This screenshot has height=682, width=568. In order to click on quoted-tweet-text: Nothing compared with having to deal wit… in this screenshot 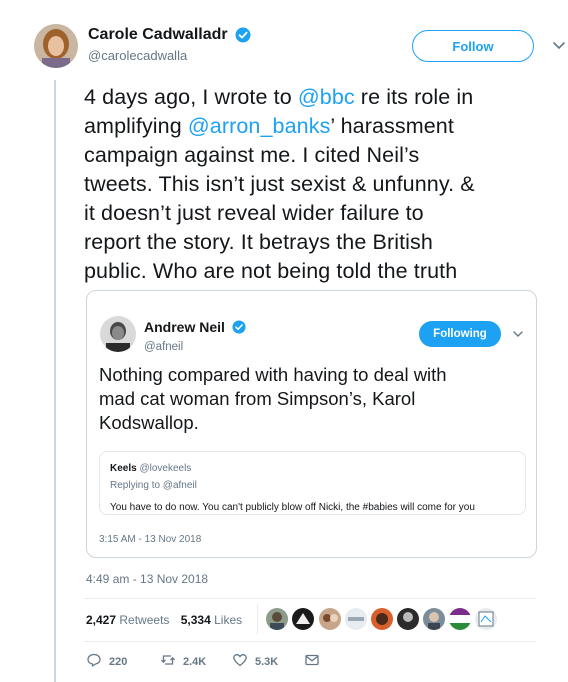, I will do `click(311, 399)`.